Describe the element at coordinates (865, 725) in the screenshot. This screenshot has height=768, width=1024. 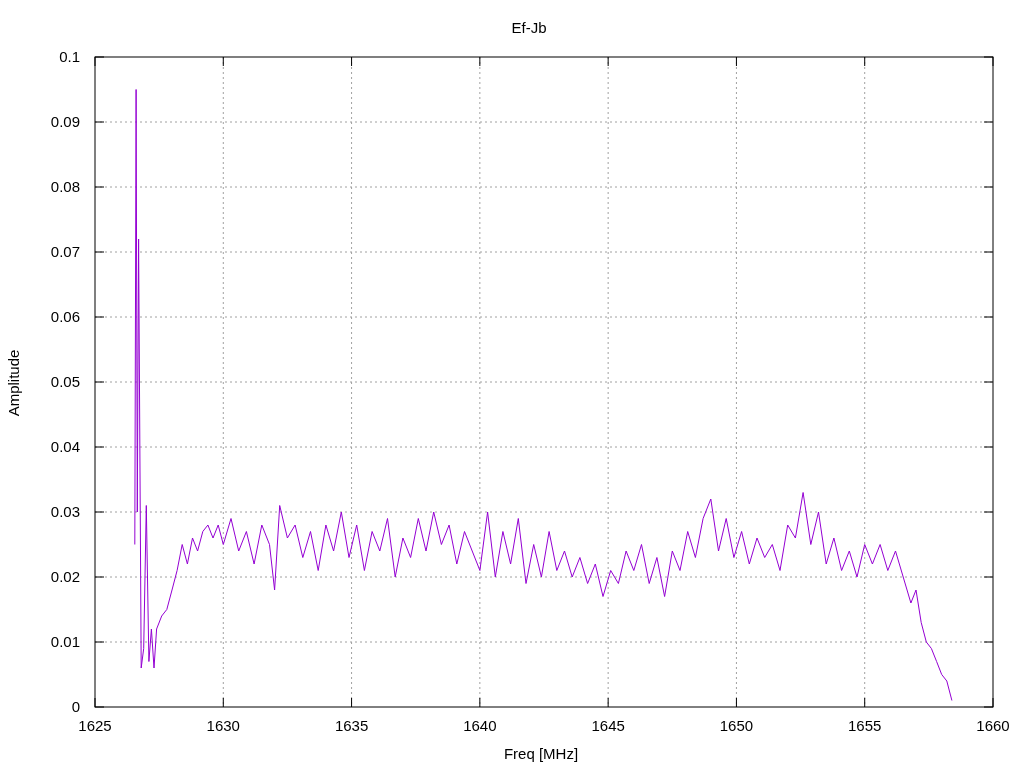
I see `x-tick-label: 1655` at that location.